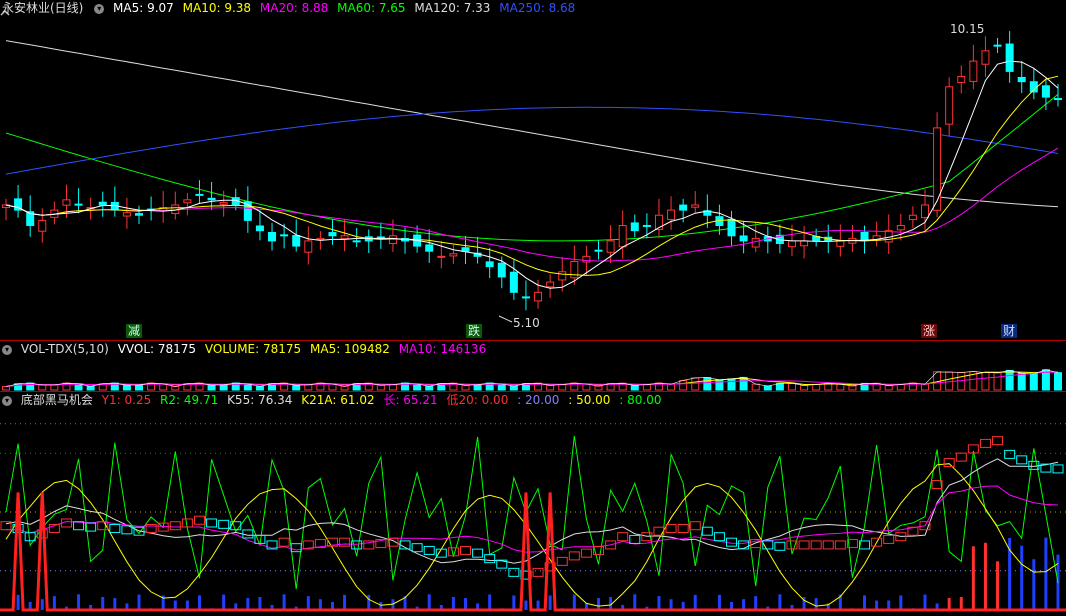 The width and height of the screenshot is (1066, 616). Describe the element at coordinates (1009, 331) in the screenshot. I see `event-marker-cai: 财` at that location.